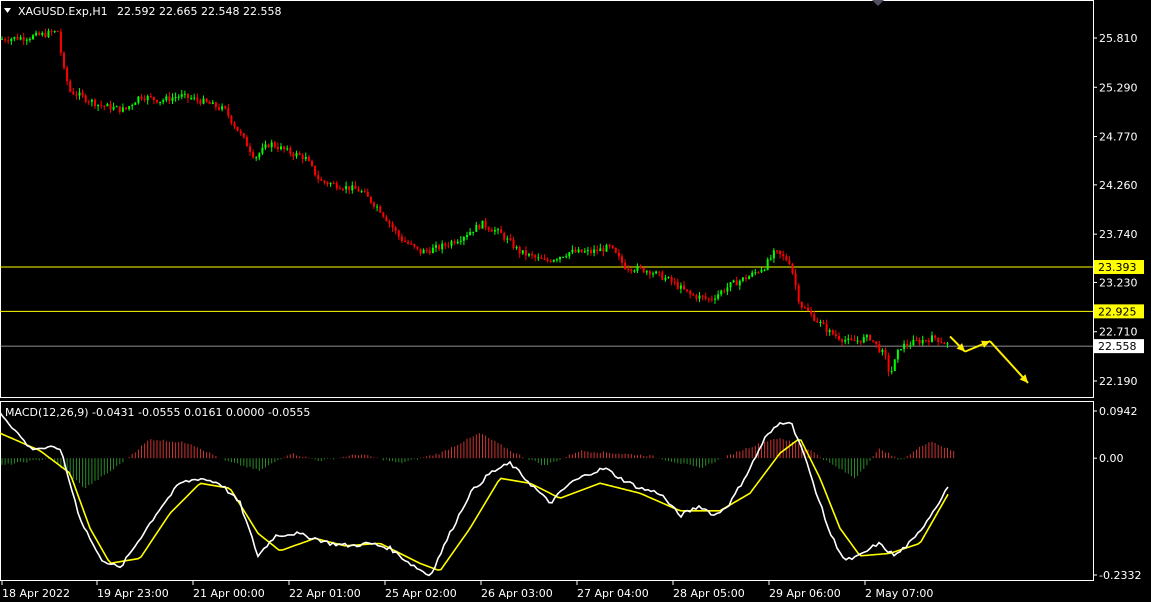 The image size is (1151, 602). Describe the element at coordinates (1118, 381) in the screenshot. I see `y-tick-label: 22.190` at that location.